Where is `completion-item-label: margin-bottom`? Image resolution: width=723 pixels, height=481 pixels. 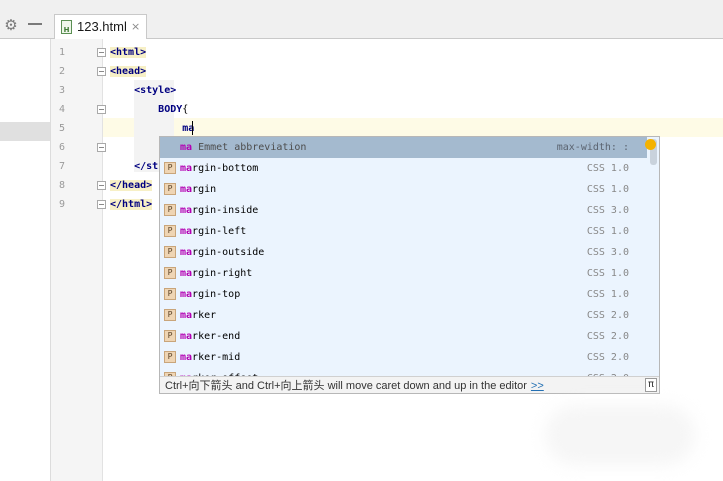
completion-item-label: margin-bottom is located at coordinates (219, 168).